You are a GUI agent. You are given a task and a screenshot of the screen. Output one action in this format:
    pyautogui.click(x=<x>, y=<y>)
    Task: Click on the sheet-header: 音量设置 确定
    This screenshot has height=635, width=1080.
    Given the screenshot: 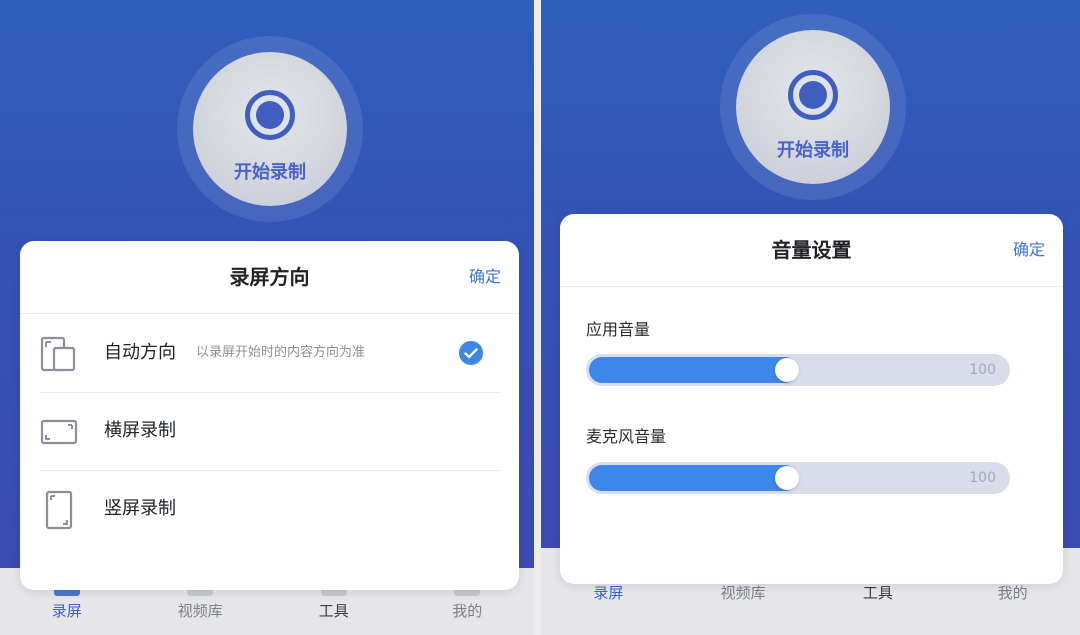 What is the action you would take?
    pyautogui.click(x=811, y=250)
    